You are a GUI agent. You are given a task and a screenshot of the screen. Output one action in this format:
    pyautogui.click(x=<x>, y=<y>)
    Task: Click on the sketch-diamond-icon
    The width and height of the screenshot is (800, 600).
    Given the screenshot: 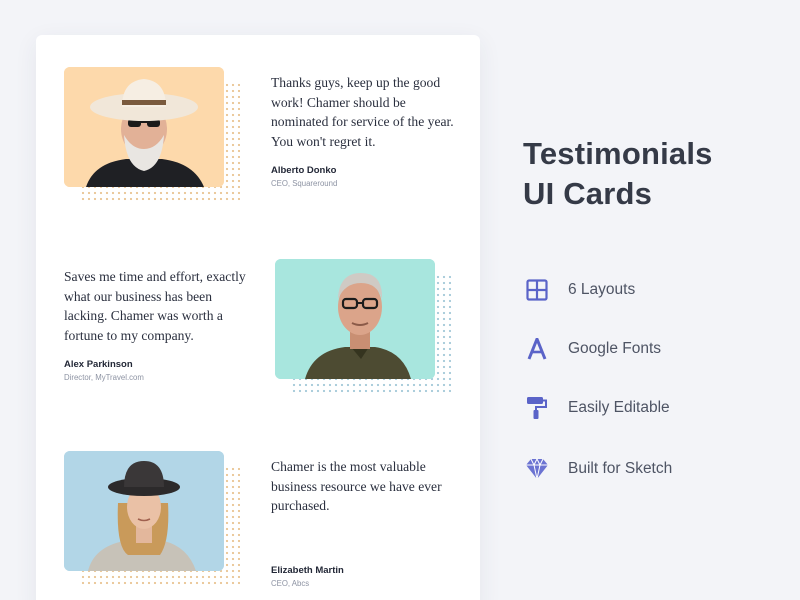 What is the action you would take?
    pyautogui.click(x=537, y=469)
    